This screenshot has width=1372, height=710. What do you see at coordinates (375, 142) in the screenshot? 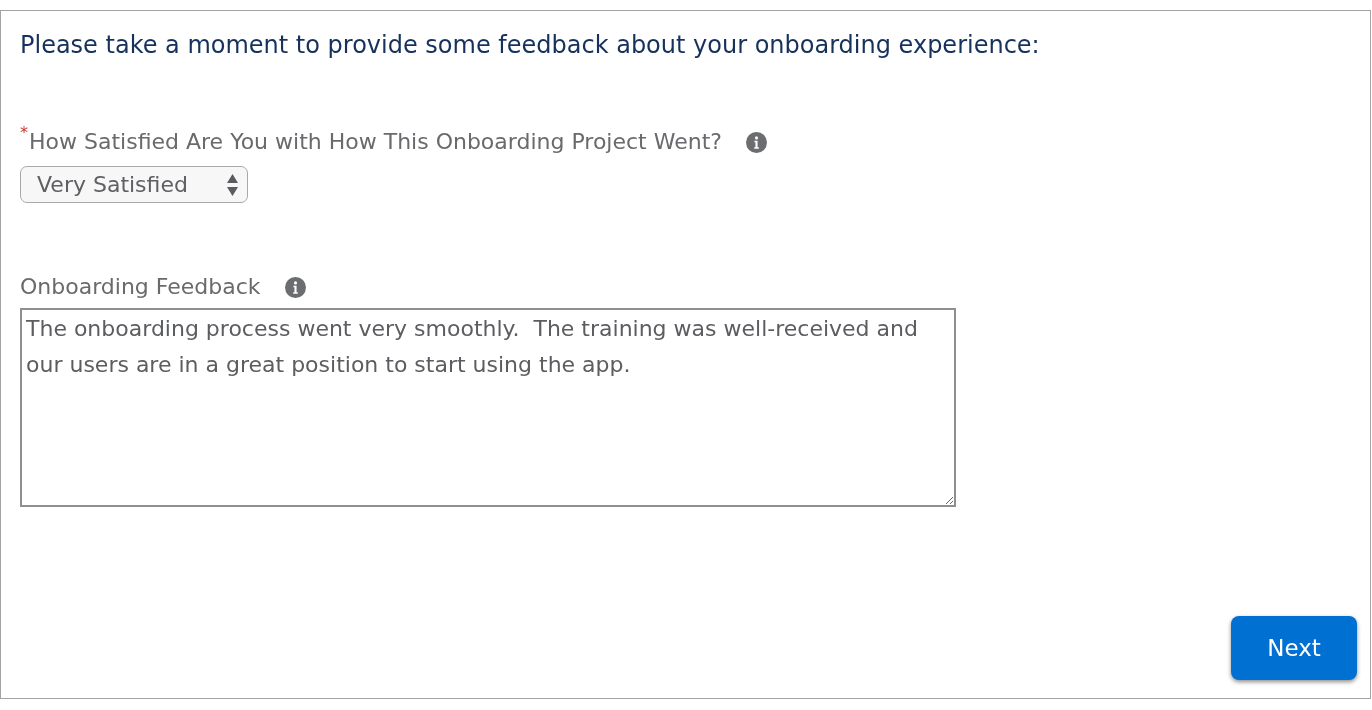
I see `field-label: How Satisfied Are You with How This Onboarding Project Went?` at bounding box center [375, 142].